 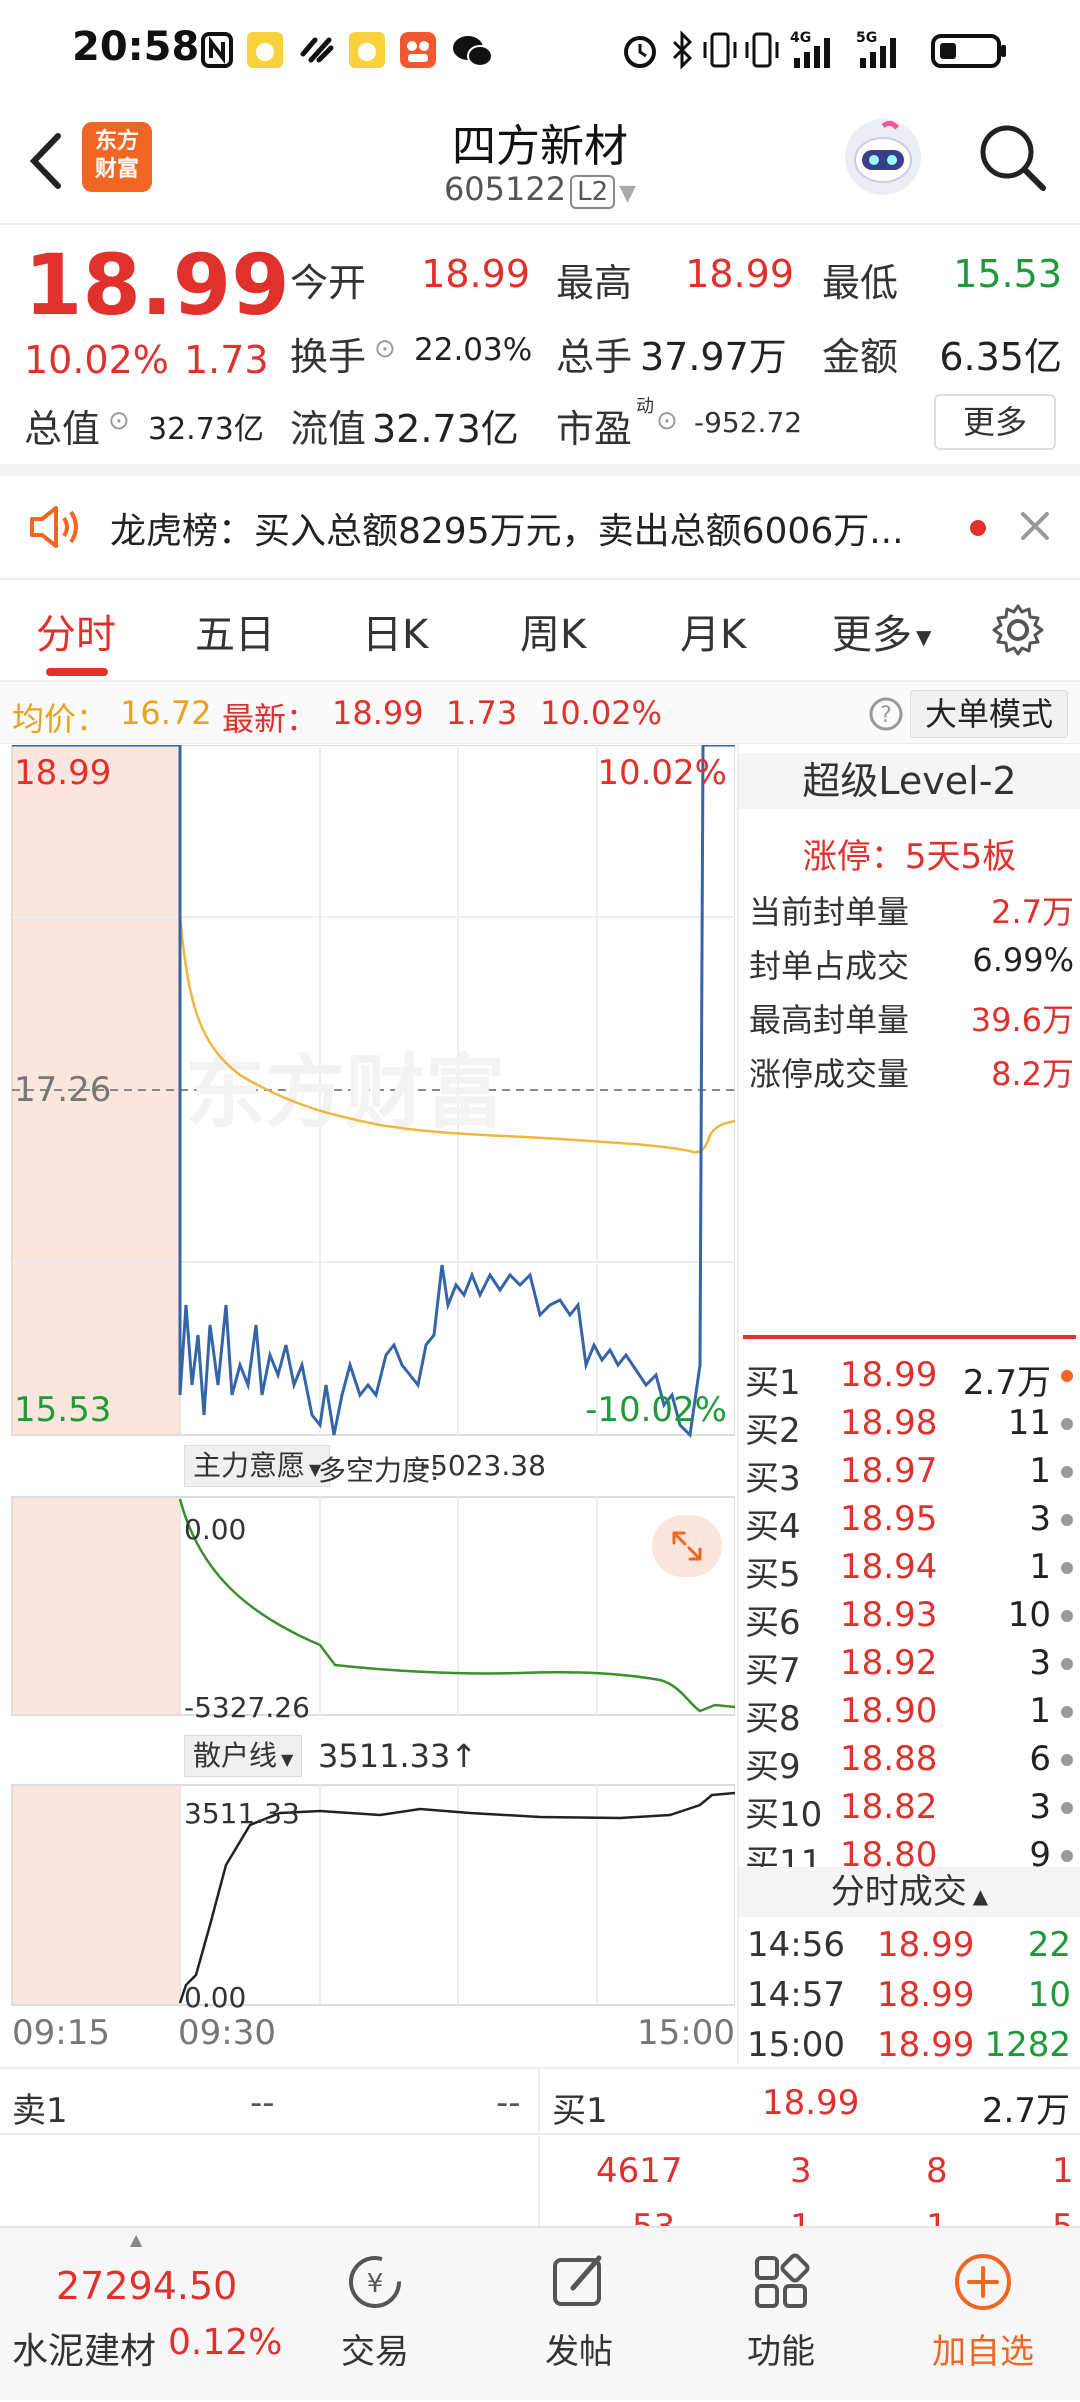 What do you see at coordinates (508, 2103) in the screenshot?
I see `sell1-volume: --` at bounding box center [508, 2103].